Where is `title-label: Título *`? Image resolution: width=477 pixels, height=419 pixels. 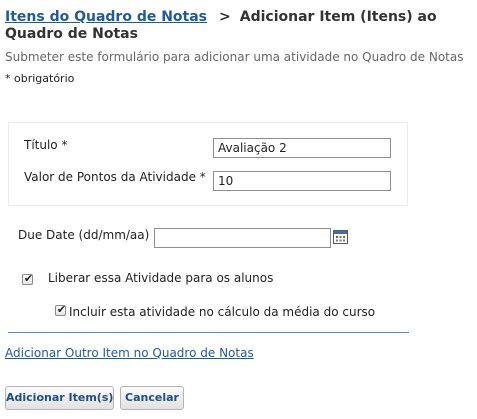 title-label: Título * is located at coordinates (46, 145).